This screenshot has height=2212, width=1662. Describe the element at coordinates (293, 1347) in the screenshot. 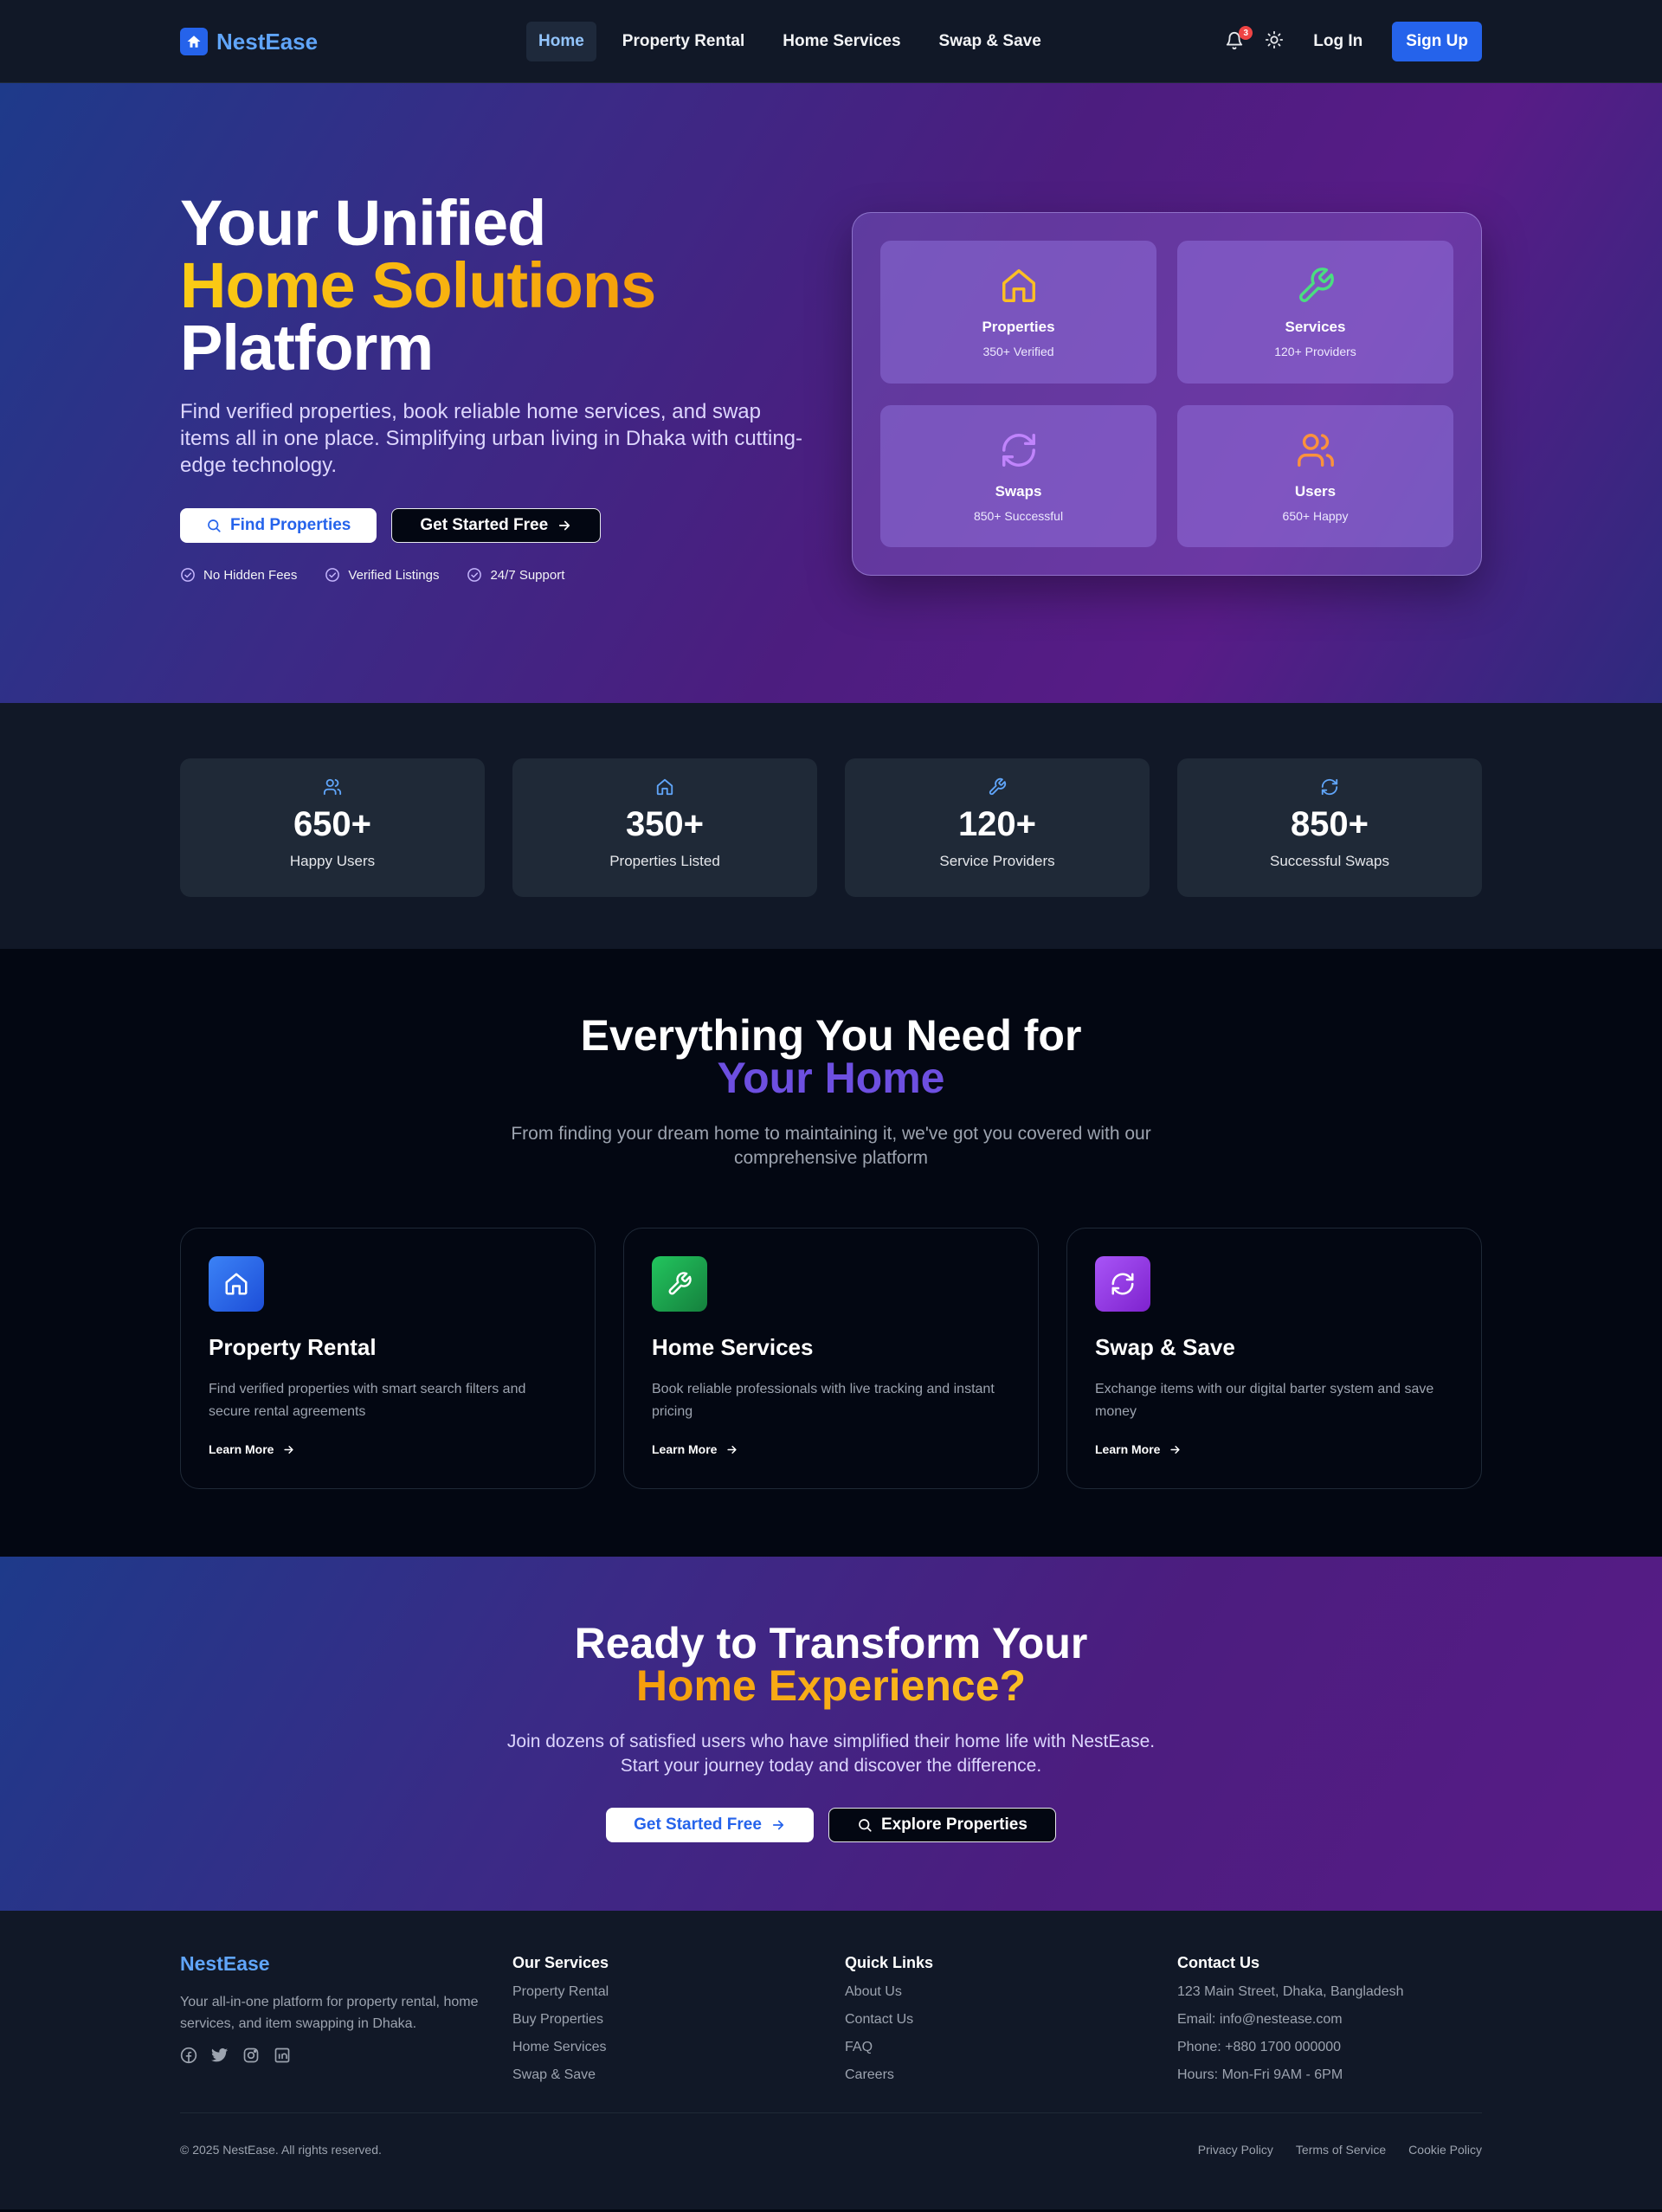

I see `feature-card-title: Property Rental` at that location.